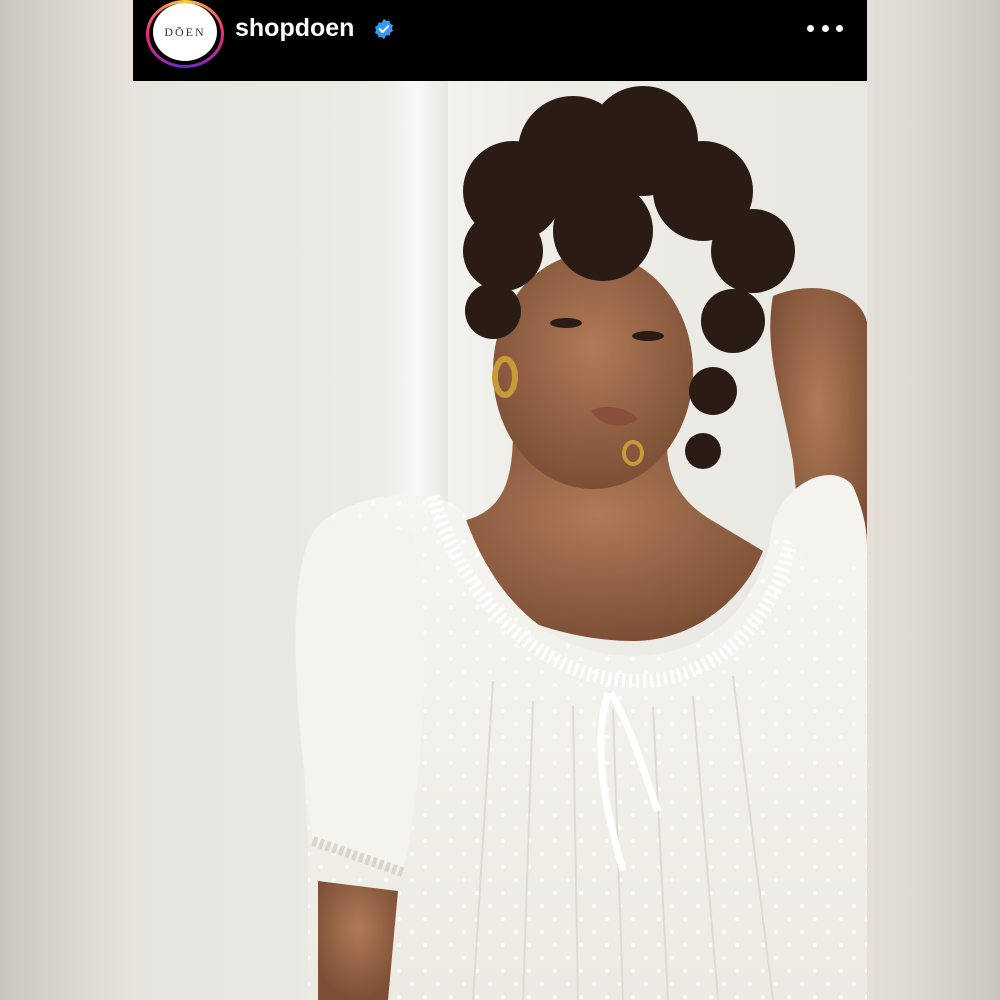 The height and width of the screenshot is (1000, 1000). I want to click on verified-badge-icon, so click(384, 29).